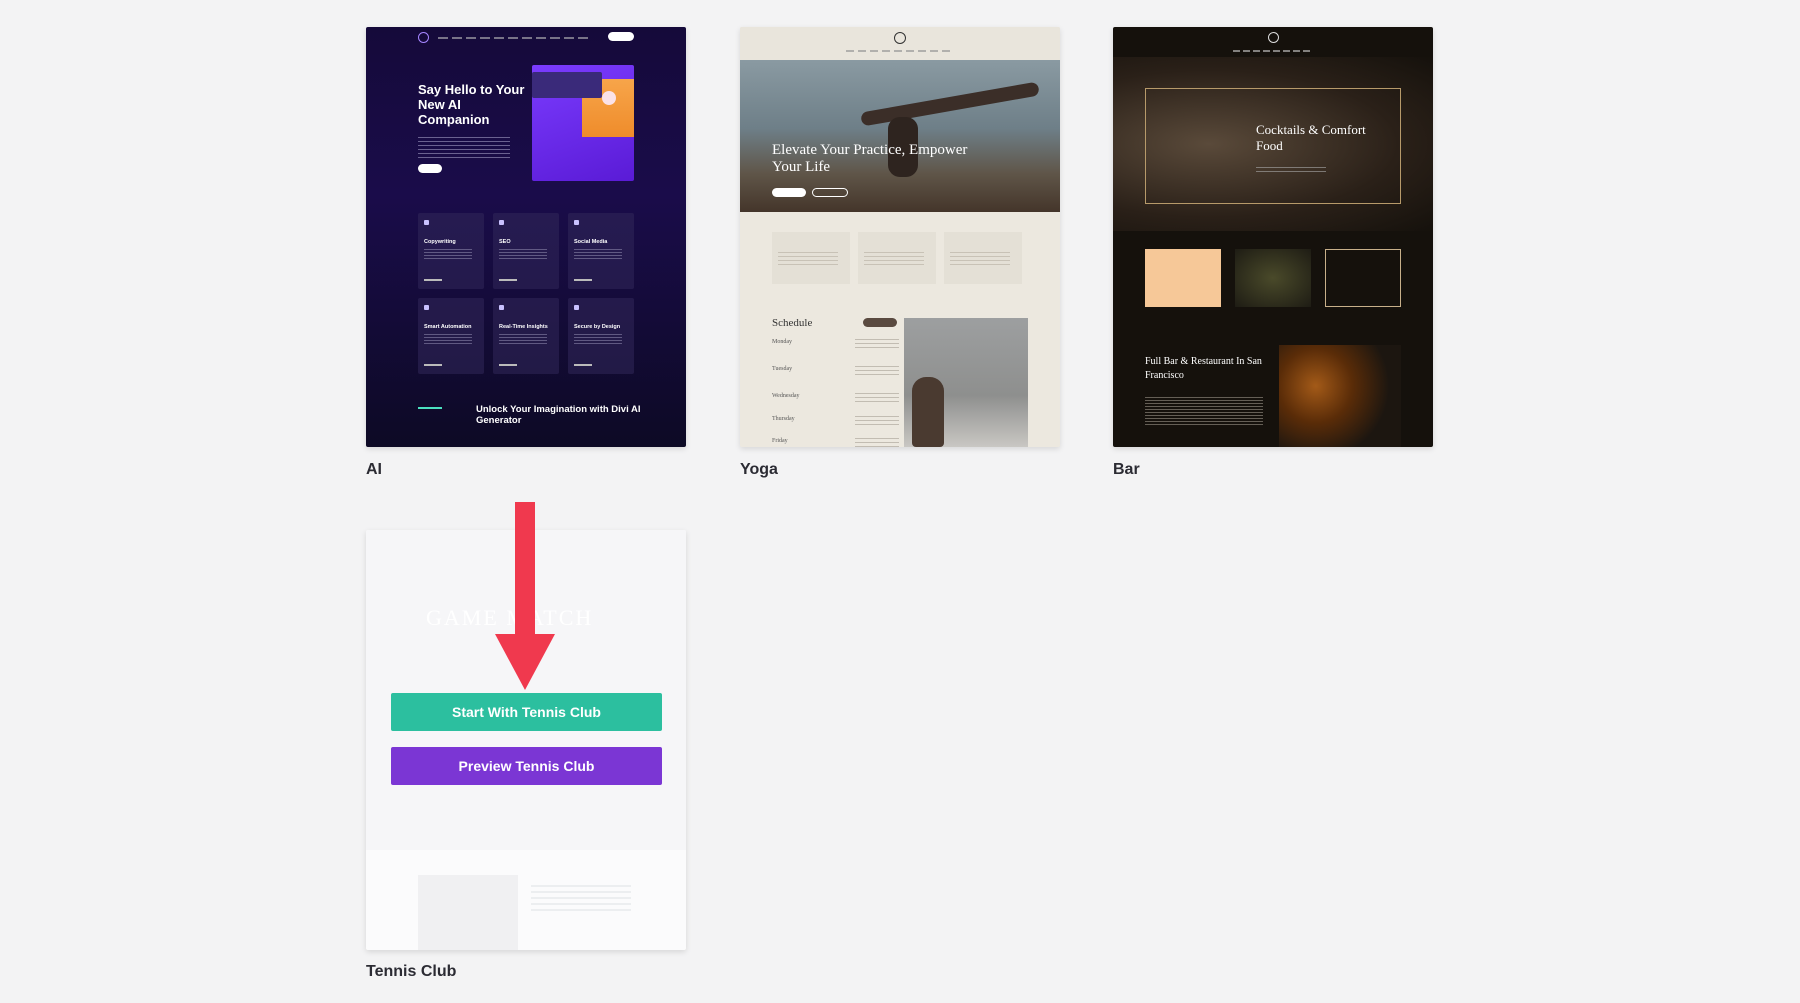  I want to click on section-tag, so click(430, 408).